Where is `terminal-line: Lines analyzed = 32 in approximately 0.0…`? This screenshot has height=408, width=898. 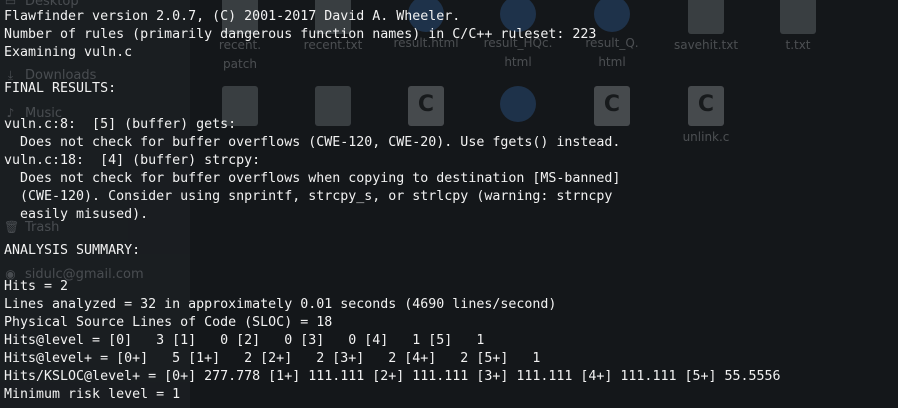
terminal-line: Lines analyzed = 32 in approximately 0.0… is located at coordinates (280, 304).